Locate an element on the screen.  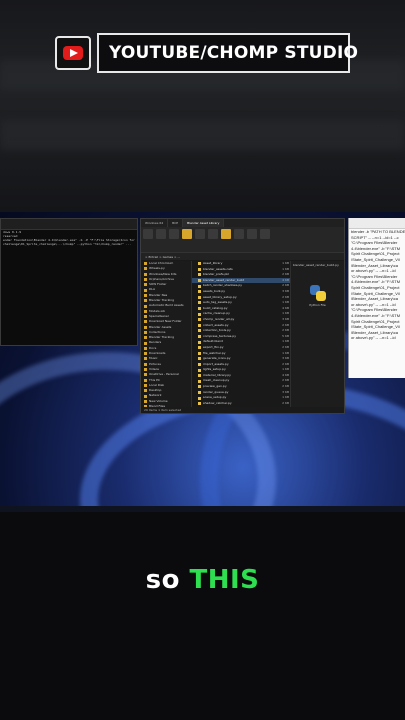
blur-band is located at coordinates (202, 135).